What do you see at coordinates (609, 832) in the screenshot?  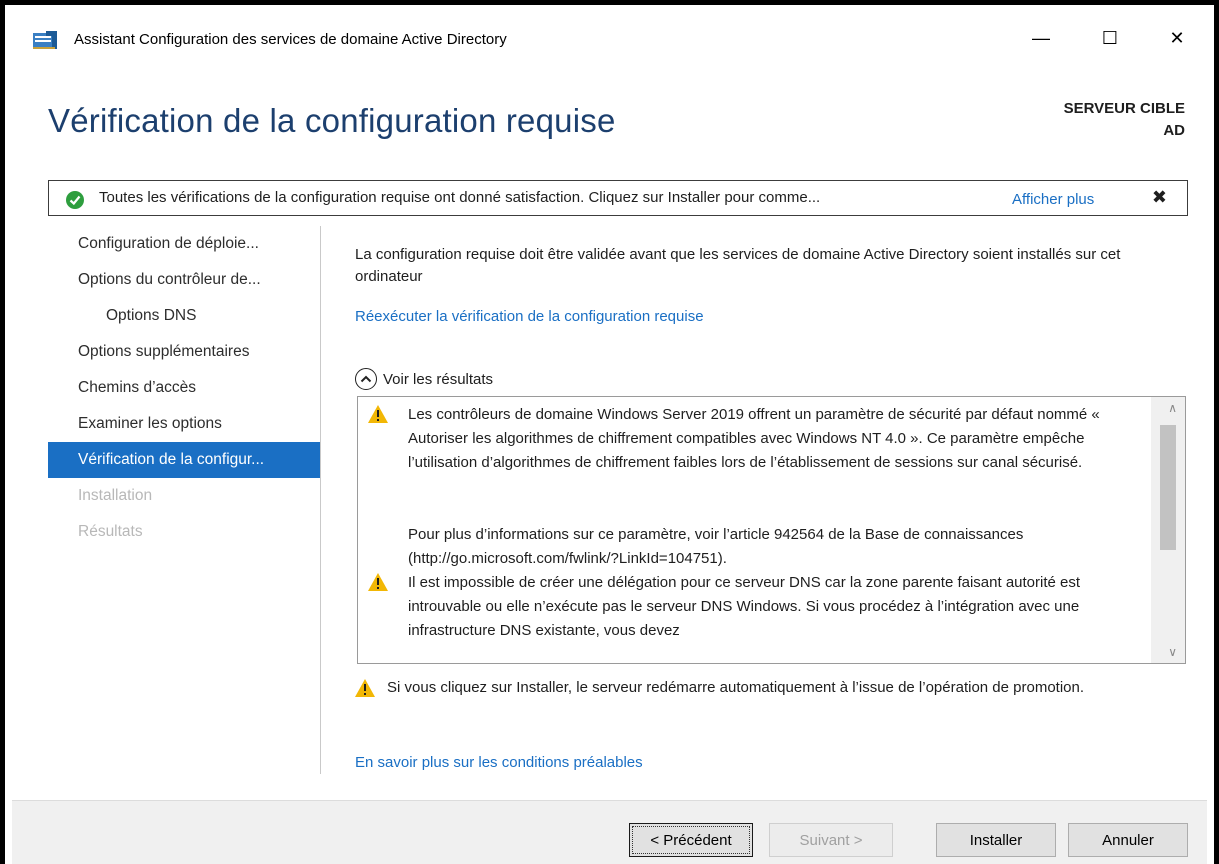 I see `wizard-footer: < Précédent Suivant > Installer Annuler` at bounding box center [609, 832].